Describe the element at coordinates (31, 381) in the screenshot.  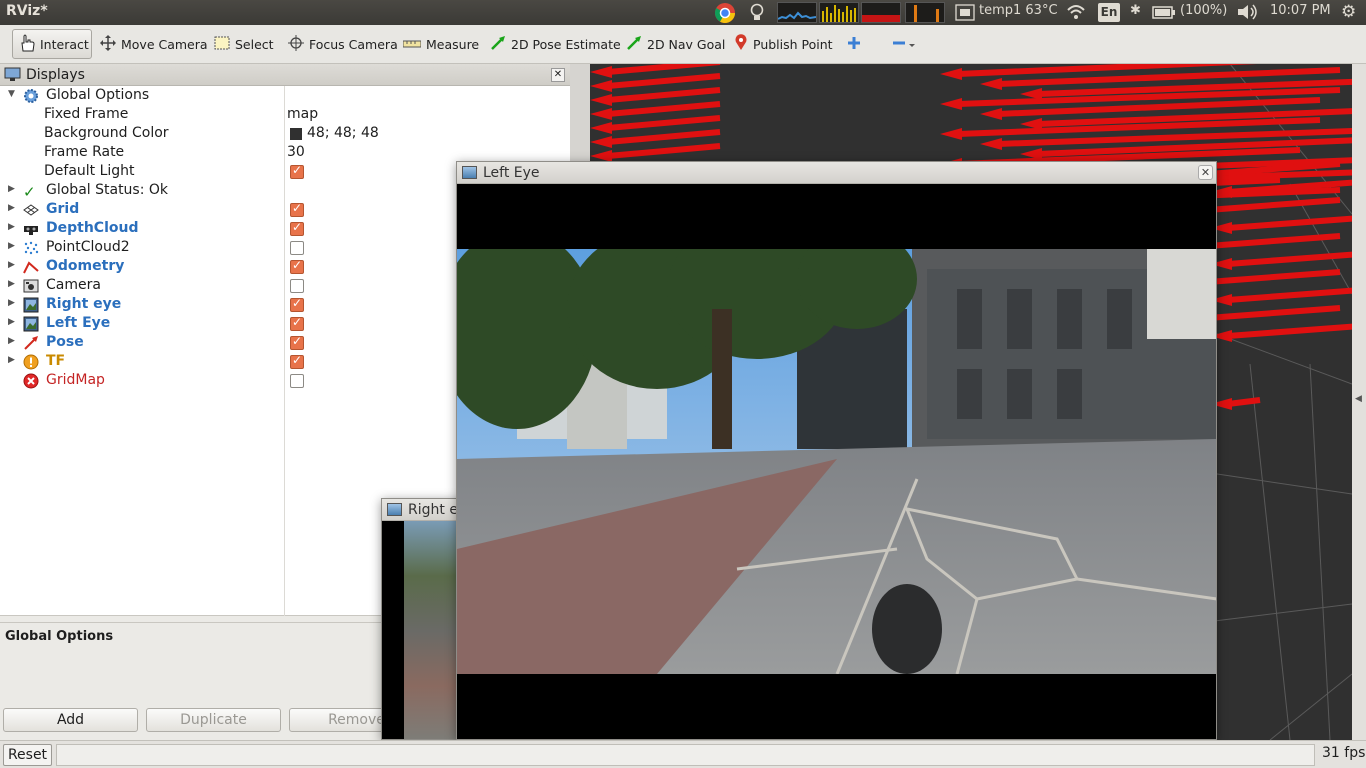
I see `error-icon` at that location.